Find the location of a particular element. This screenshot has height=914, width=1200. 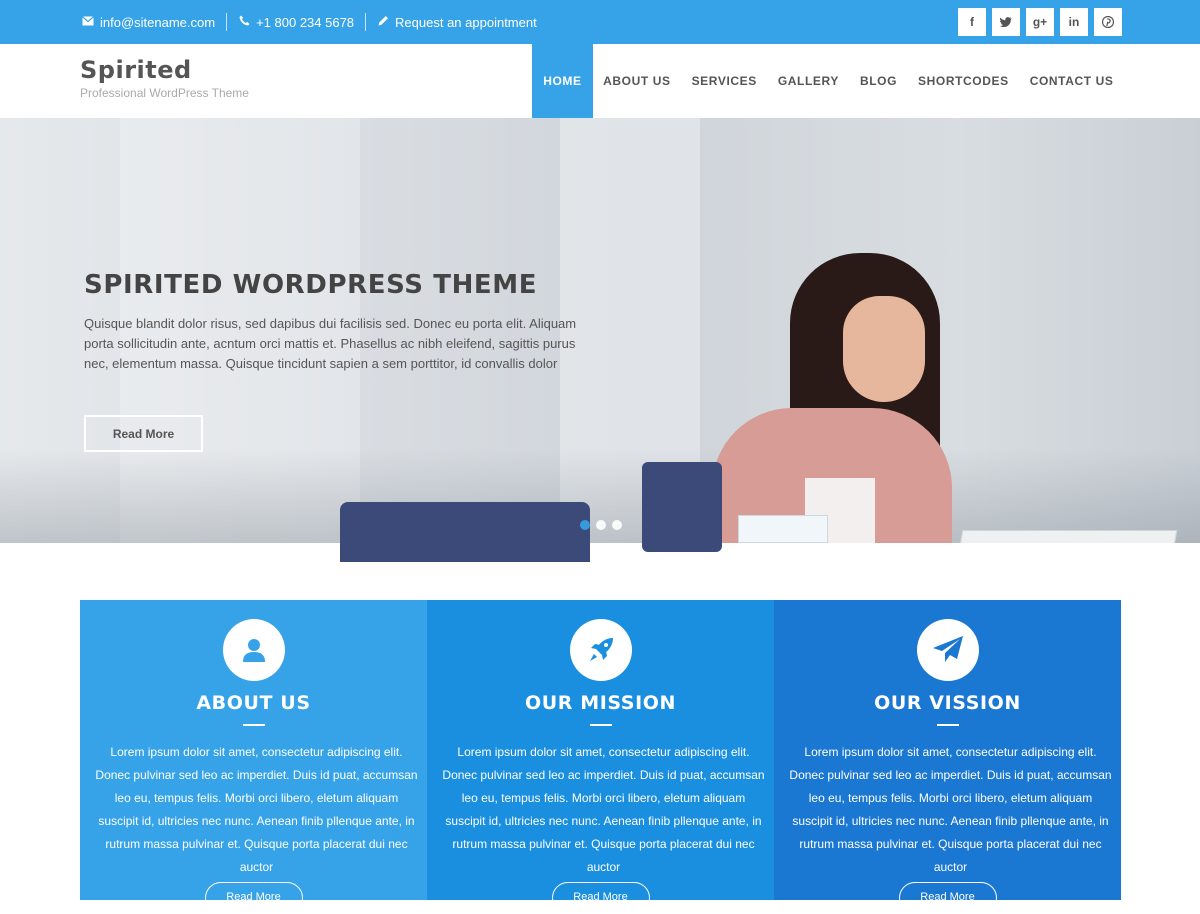

site-logo: Spirited Professional WordPress Theme is located at coordinates (164, 78).